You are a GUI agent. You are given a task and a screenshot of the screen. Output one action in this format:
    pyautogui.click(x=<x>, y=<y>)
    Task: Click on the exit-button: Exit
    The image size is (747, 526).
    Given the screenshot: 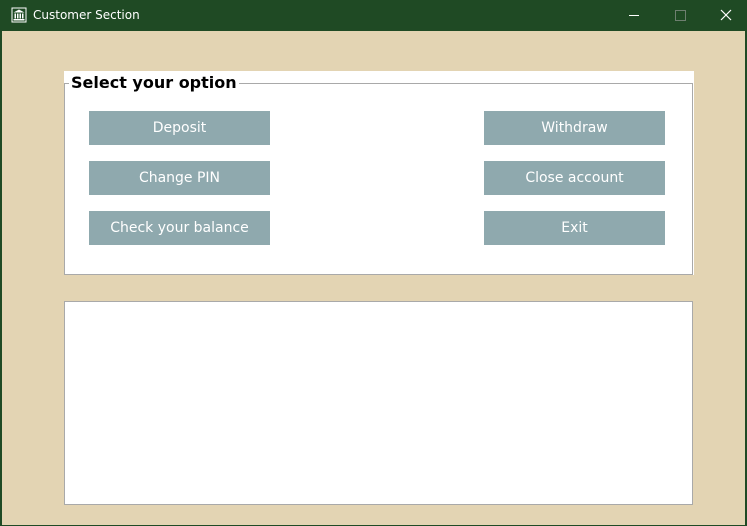 What is the action you would take?
    pyautogui.click(x=574, y=228)
    